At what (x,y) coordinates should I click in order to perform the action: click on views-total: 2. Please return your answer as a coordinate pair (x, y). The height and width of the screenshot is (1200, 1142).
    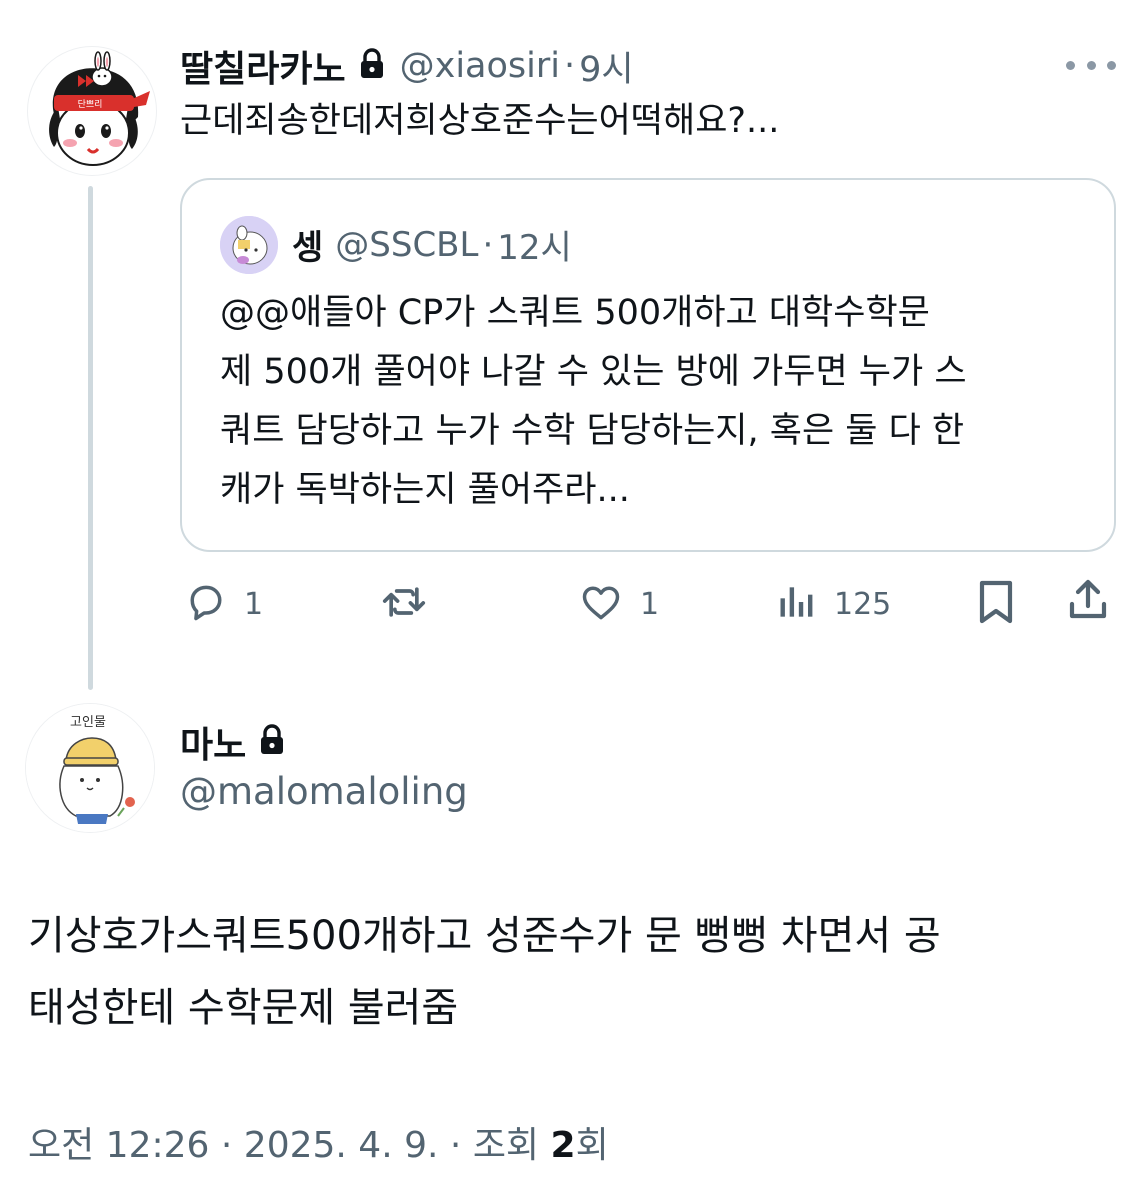
    Looking at the image, I should click on (563, 1145).